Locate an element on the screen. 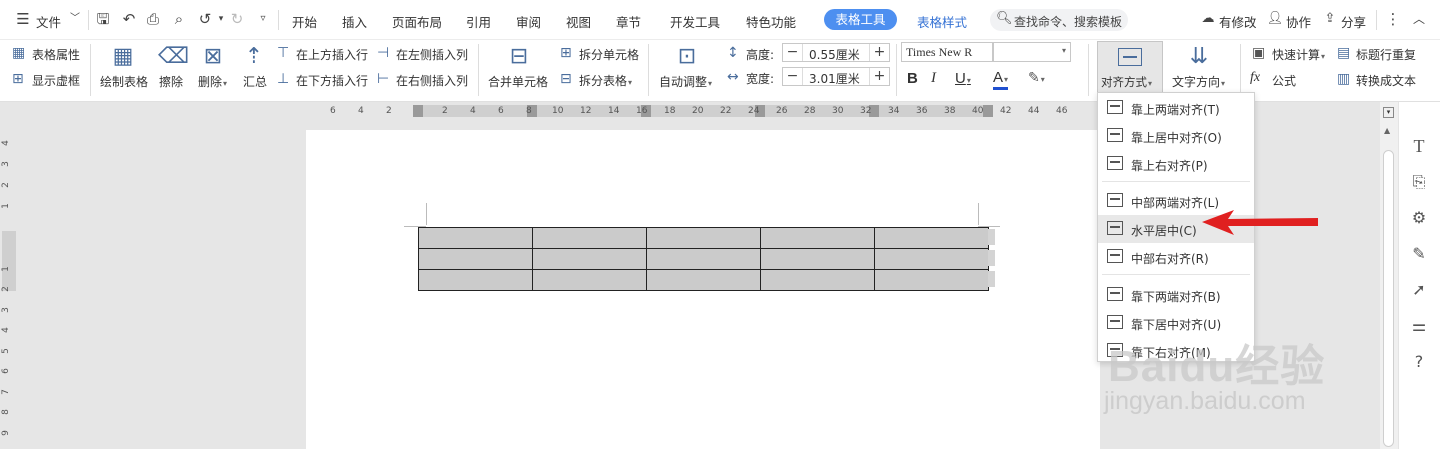 Image resolution: width=1440 pixels, height=449 pixels. italic-button: I is located at coordinates (933, 78).